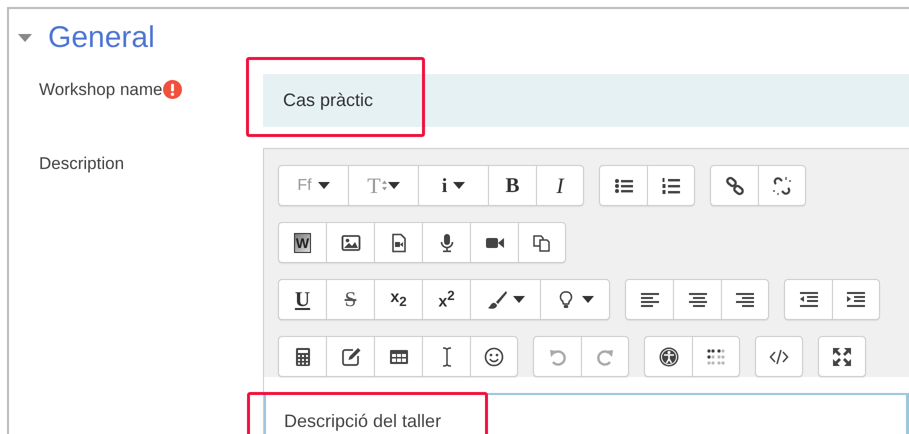  I want to click on align-right-button, so click(745, 299).